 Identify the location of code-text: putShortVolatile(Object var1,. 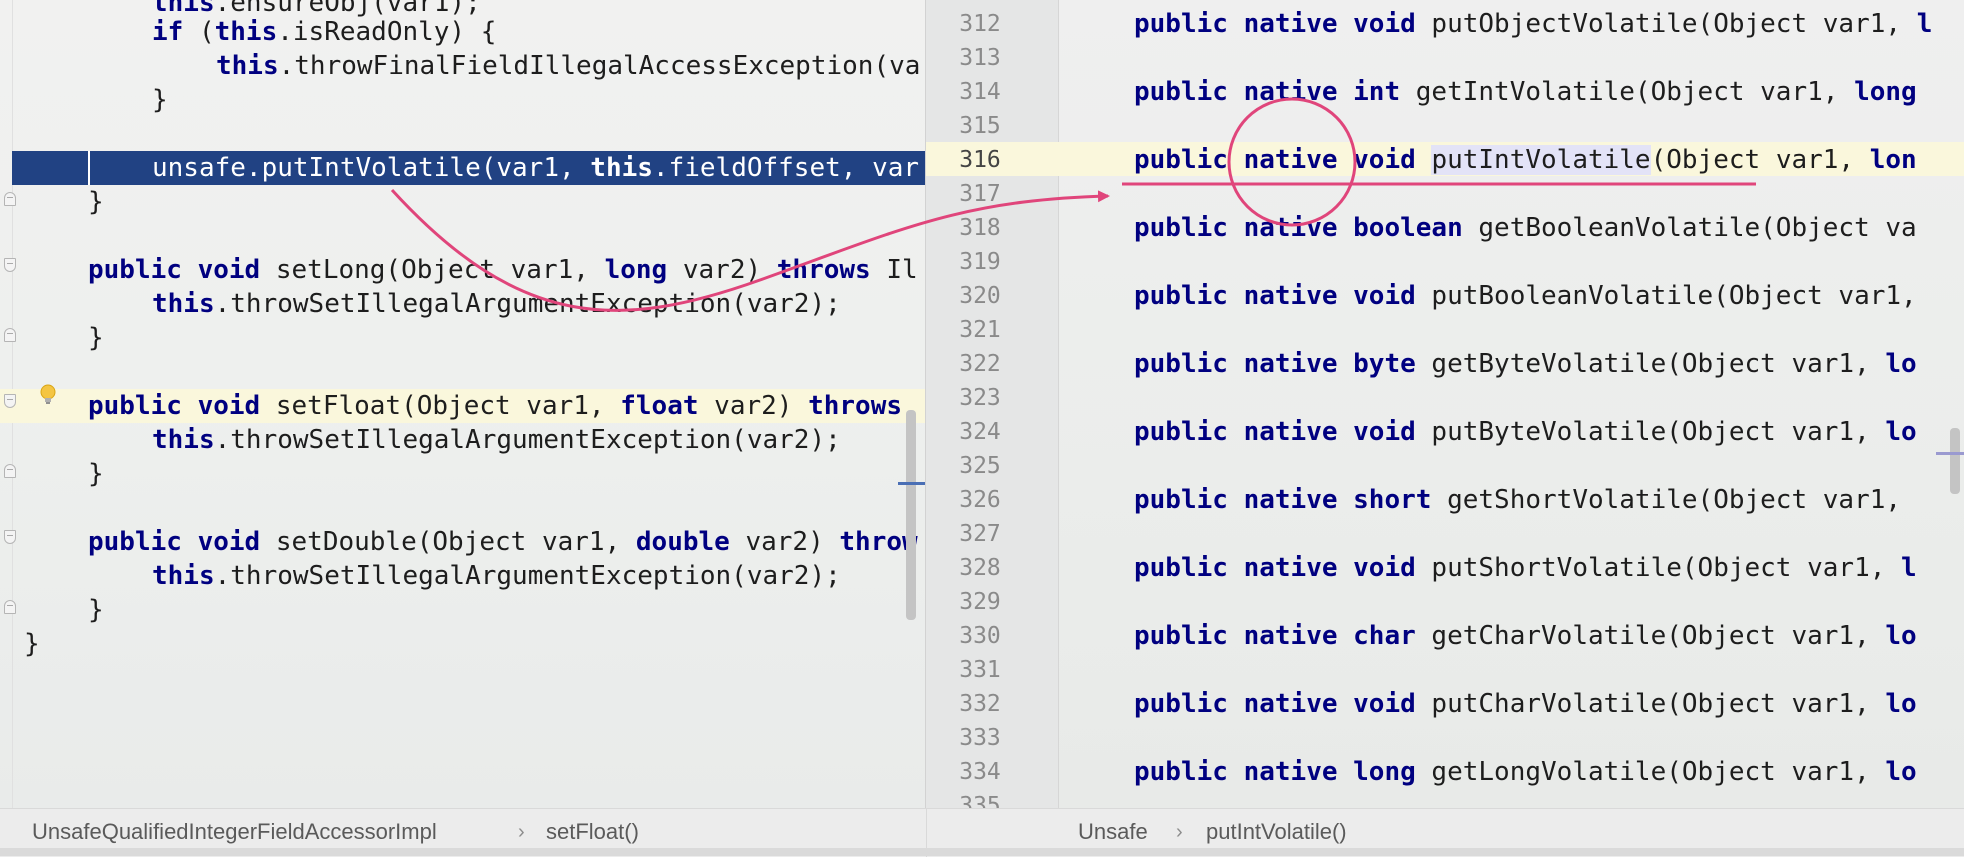
(1658, 568).